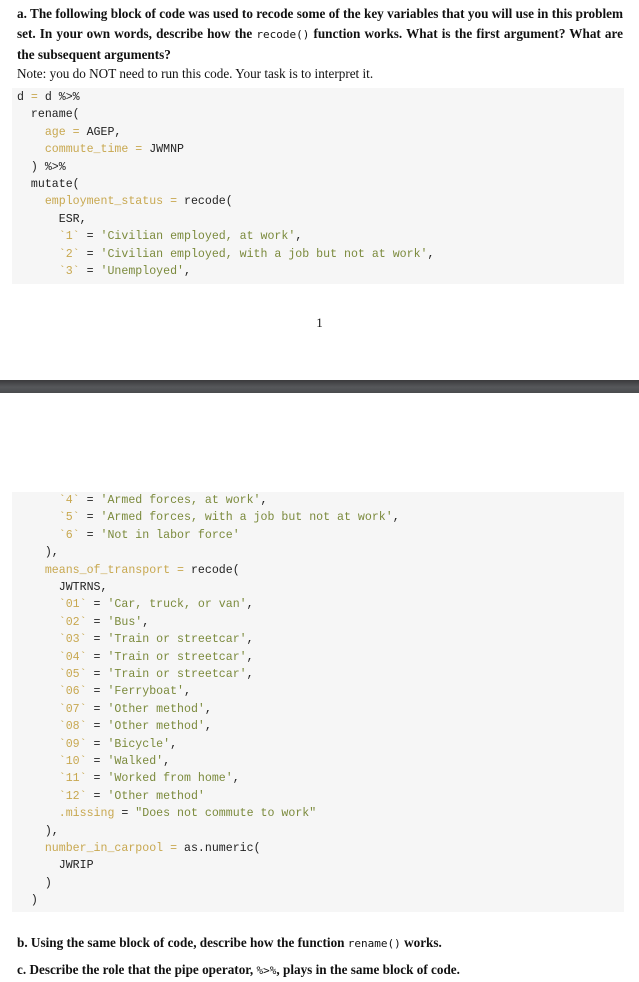 The image size is (639, 982). I want to click on code-token: `1`, so click(69, 237).